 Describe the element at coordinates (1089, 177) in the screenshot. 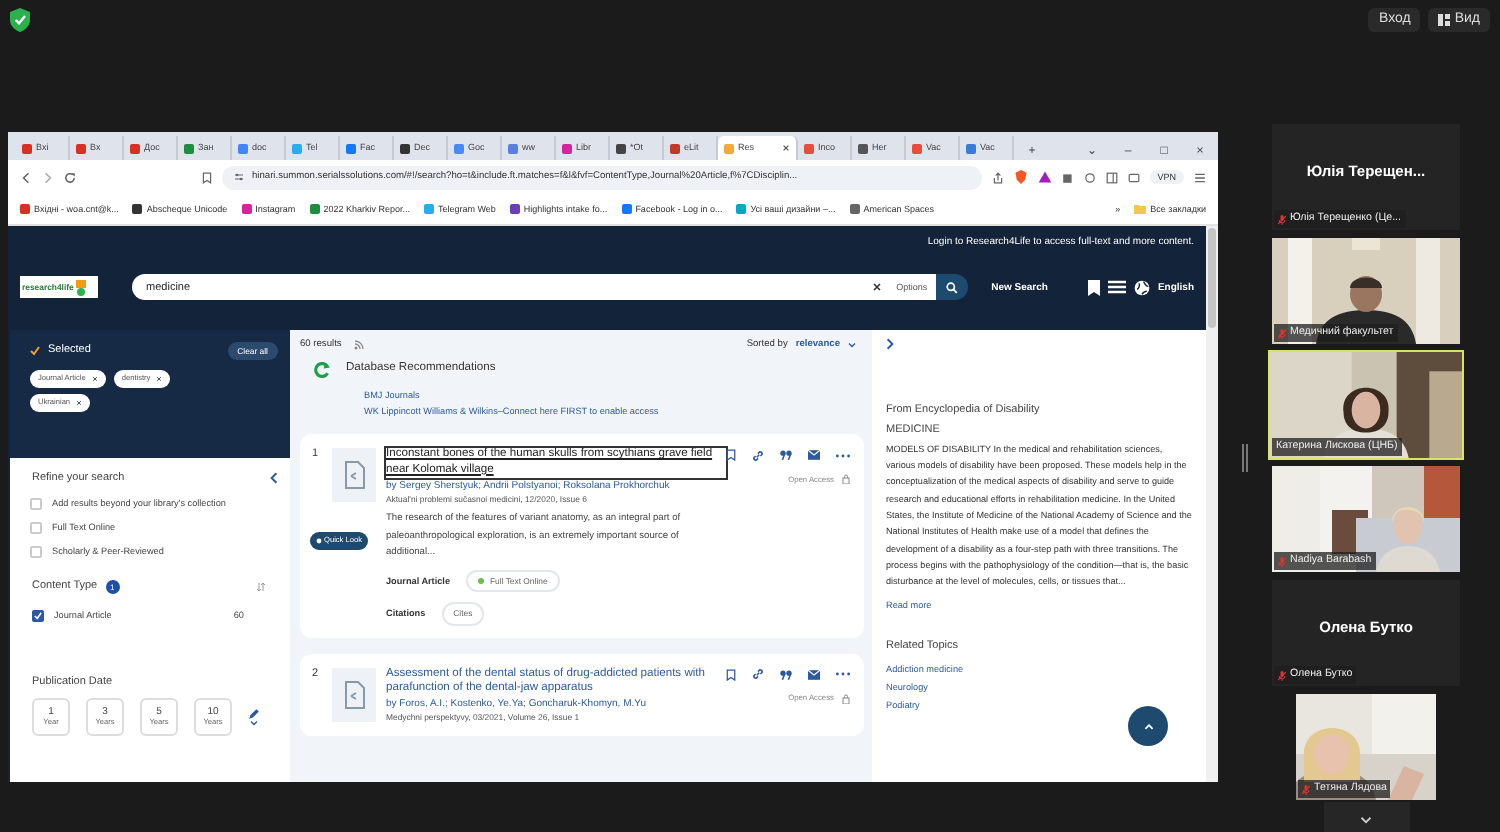

I see `circle-icon` at that location.